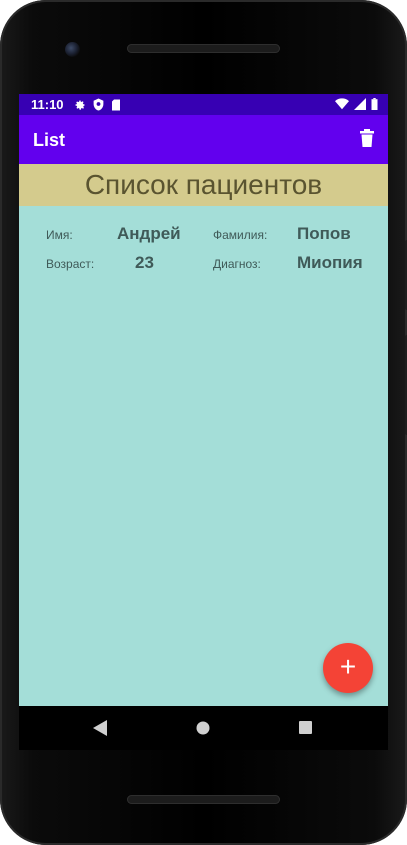 This screenshot has height=845, width=407. I want to click on app-bar: List, so click(203, 139).